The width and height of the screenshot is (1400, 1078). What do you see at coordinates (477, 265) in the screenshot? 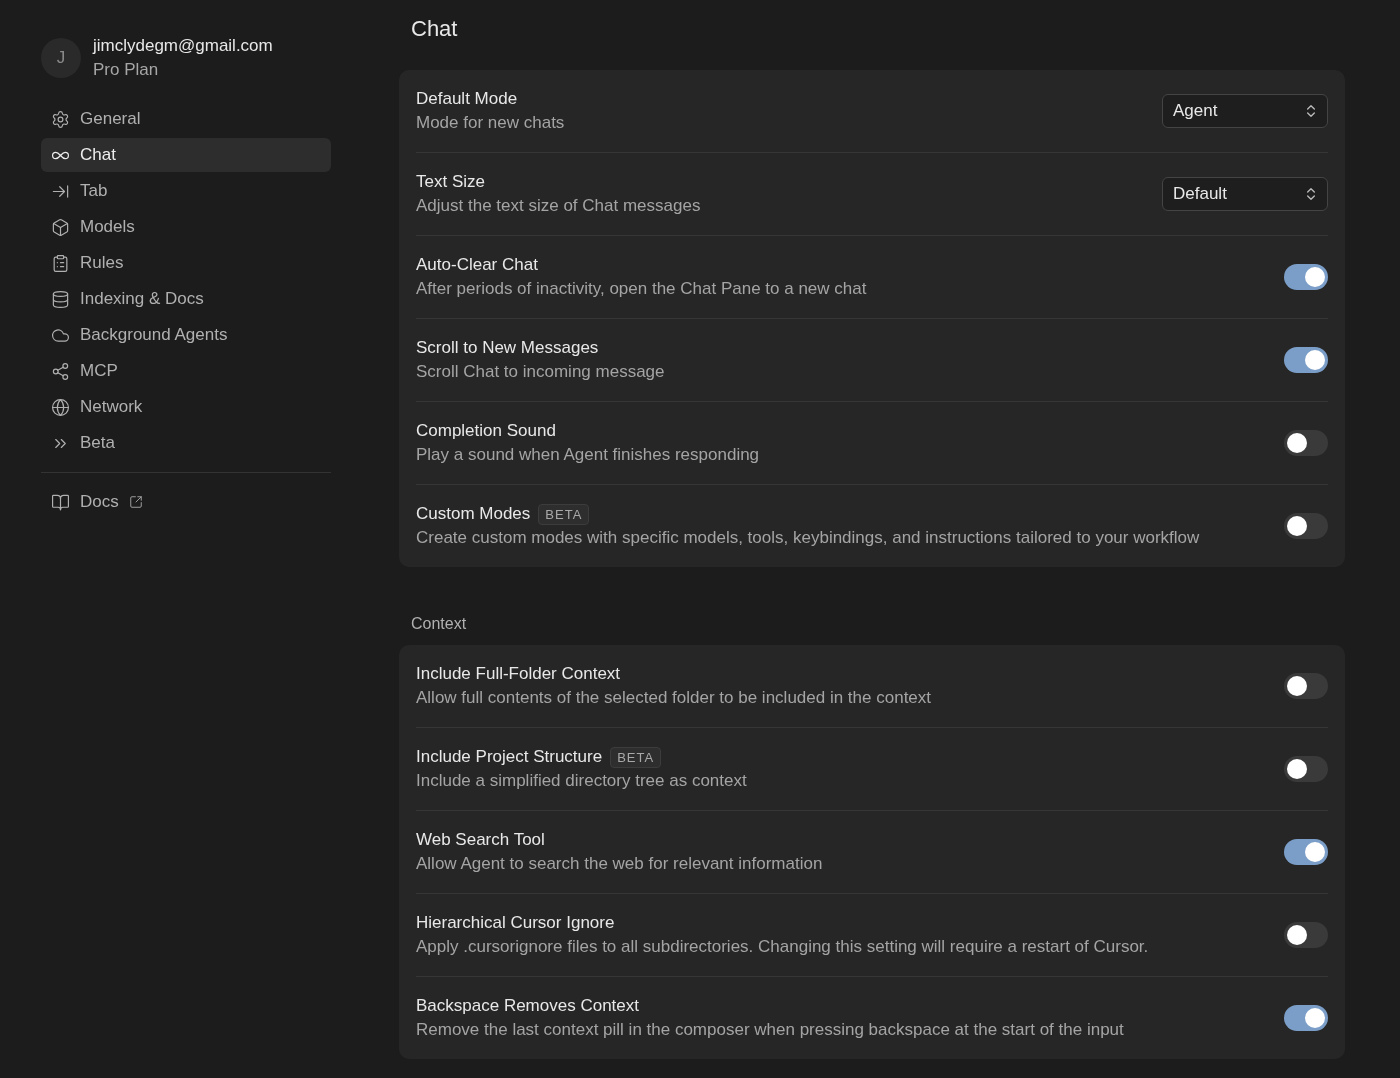
I see `setting-title: Auto-Clear Chat` at bounding box center [477, 265].